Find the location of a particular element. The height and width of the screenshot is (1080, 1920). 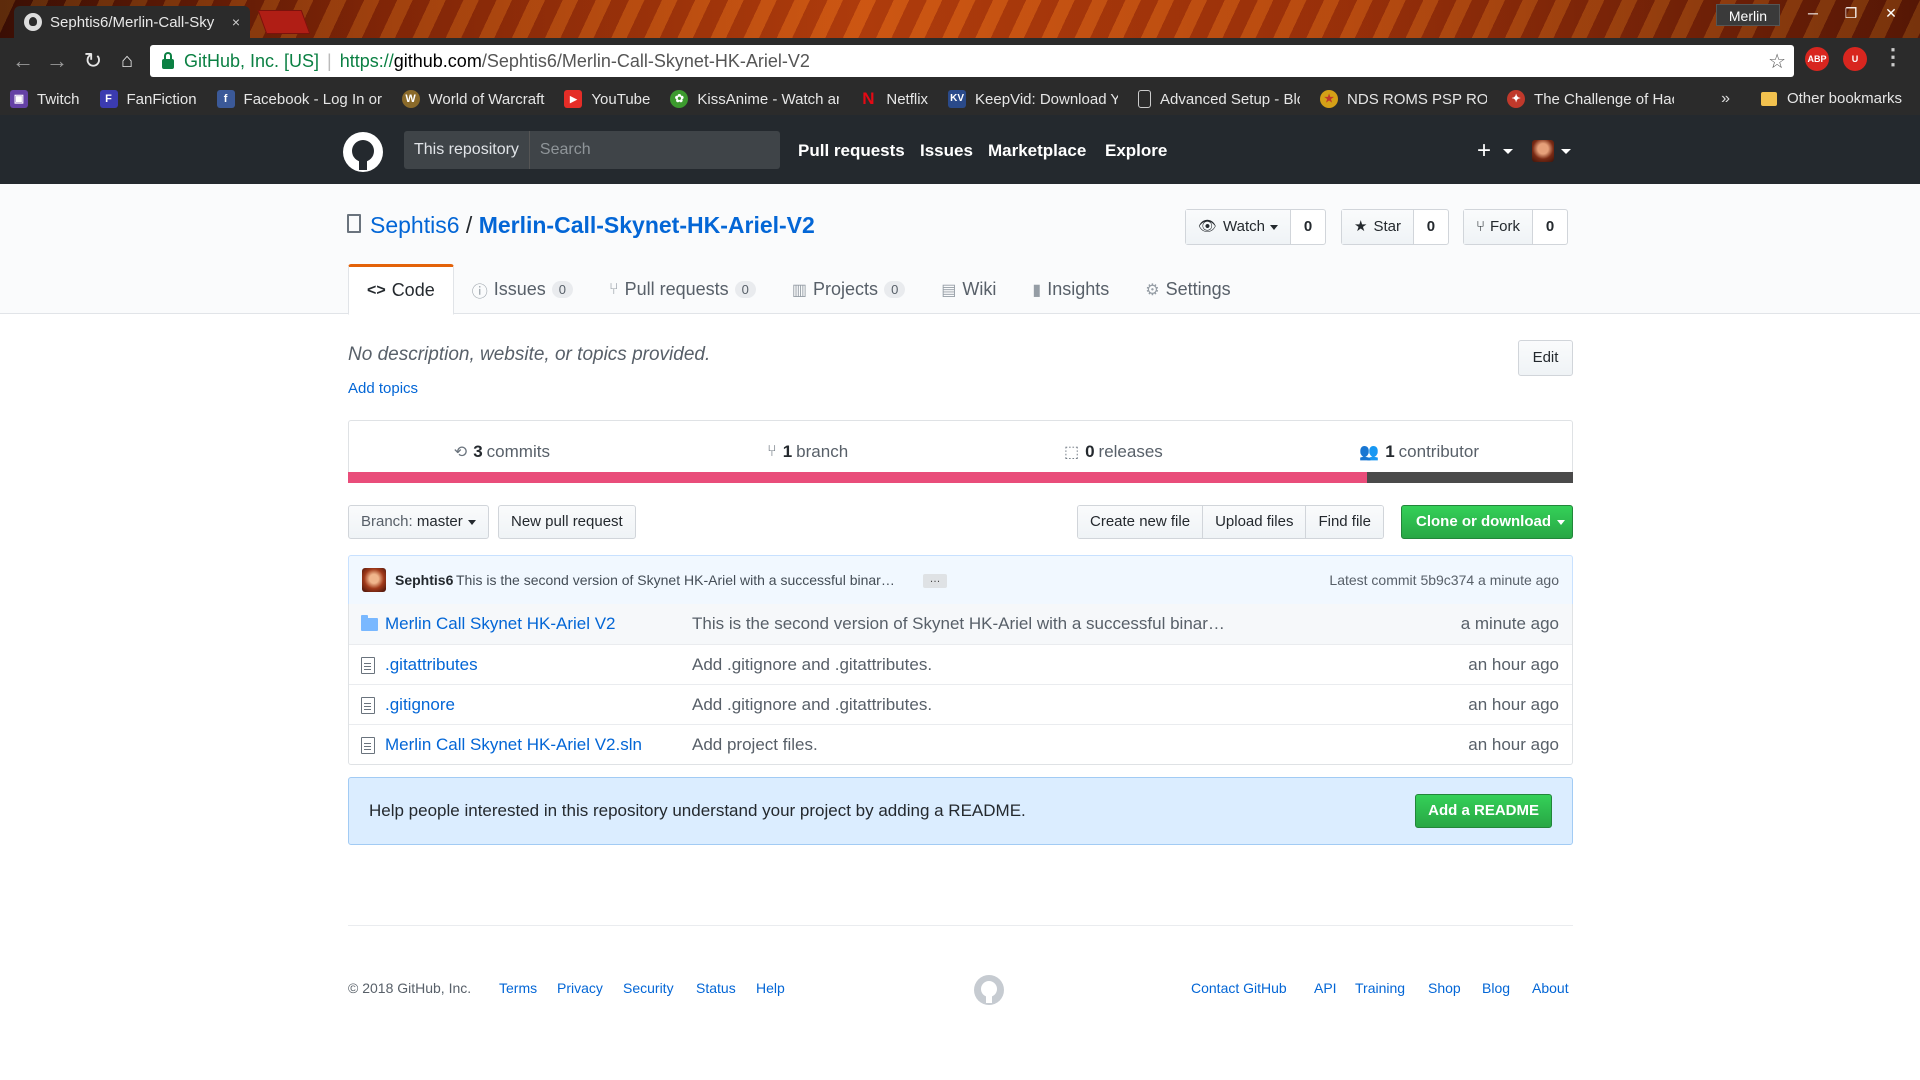

tab-insights: ▮ Insights is located at coordinates (1070, 289).